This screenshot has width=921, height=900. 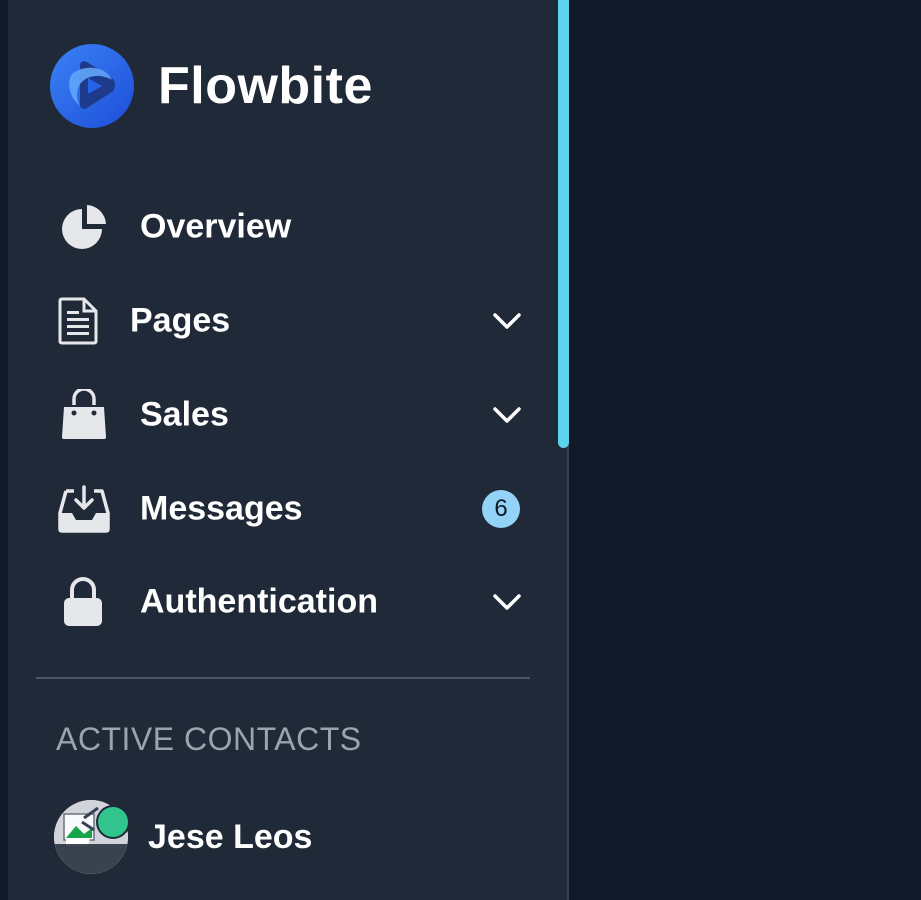 What do you see at coordinates (84, 227) in the screenshot?
I see `chart-pie-icon` at bounding box center [84, 227].